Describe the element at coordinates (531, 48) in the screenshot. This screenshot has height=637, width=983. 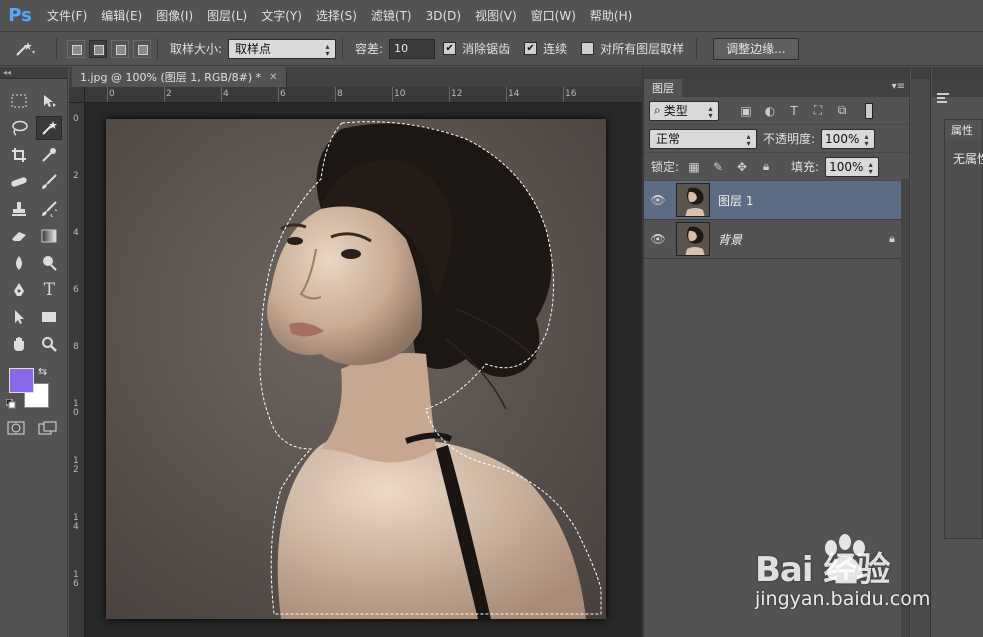
I see `contiguous-checkbox: ✔` at that location.